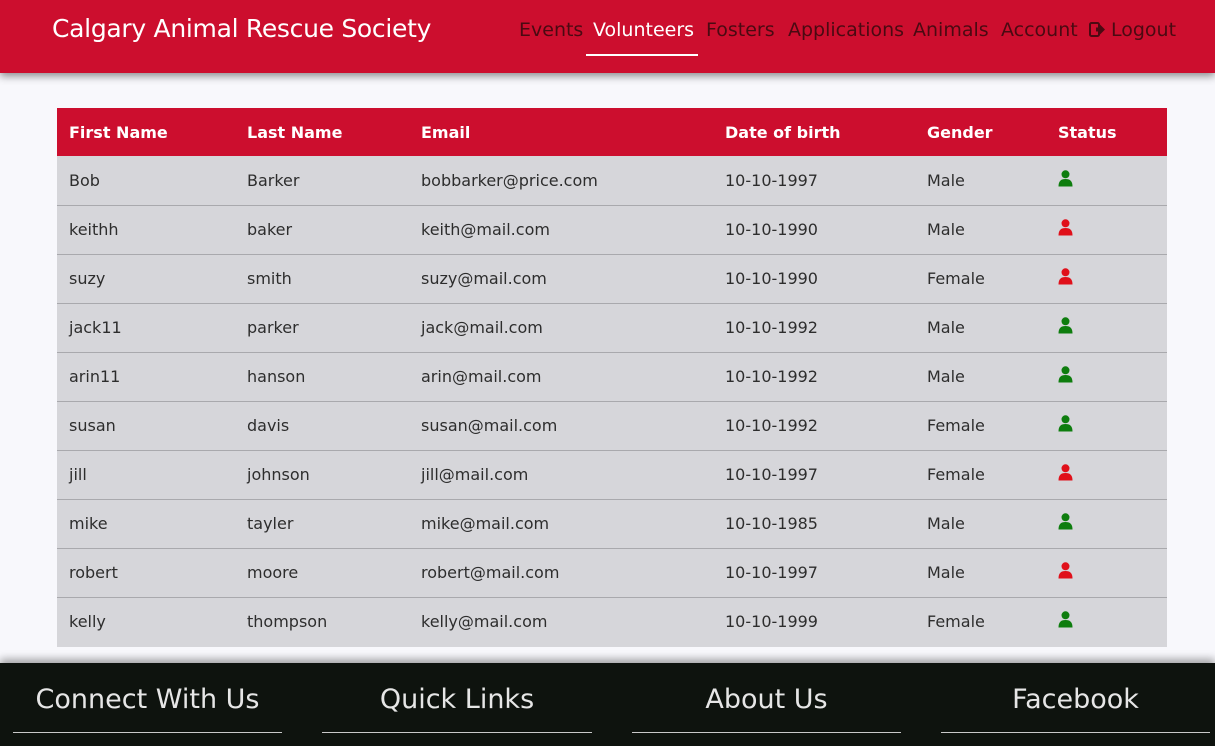 This screenshot has width=1215, height=746. What do you see at coordinates (612, 523) in the screenshot?
I see `table-row: mike tayler mike@mail.com 10-10-1985 Male` at bounding box center [612, 523].